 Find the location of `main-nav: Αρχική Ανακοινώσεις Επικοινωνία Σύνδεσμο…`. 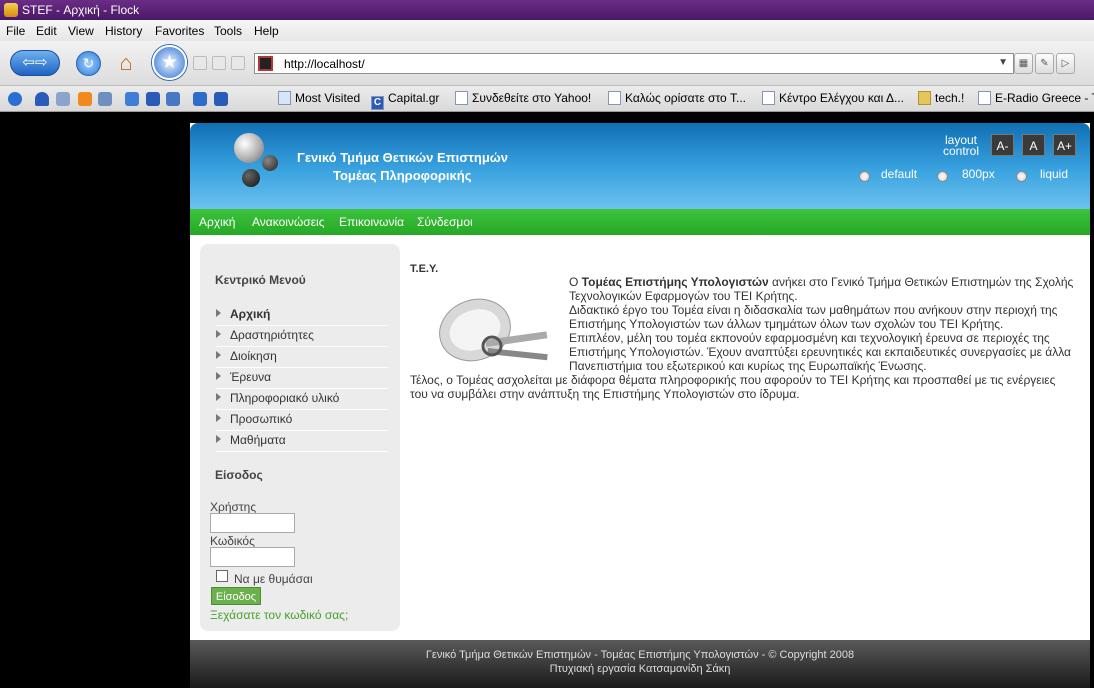

main-nav: Αρχική Ανακοινώσεις Επικοινωνία Σύνδεσμο… is located at coordinates (640, 222).